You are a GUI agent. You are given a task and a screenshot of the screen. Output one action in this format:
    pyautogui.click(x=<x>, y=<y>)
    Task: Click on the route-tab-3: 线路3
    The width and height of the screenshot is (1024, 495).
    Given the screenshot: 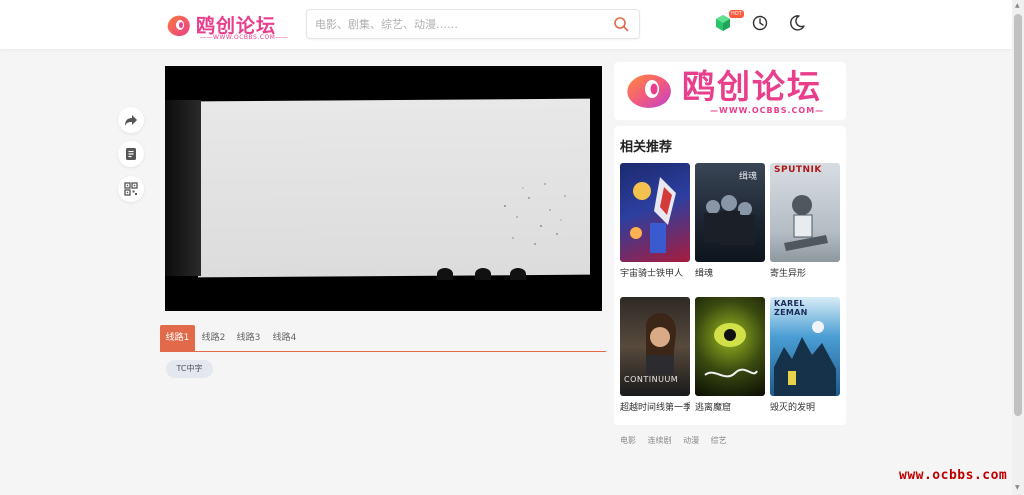 What is the action you would take?
    pyautogui.click(x=248, y=338)
    